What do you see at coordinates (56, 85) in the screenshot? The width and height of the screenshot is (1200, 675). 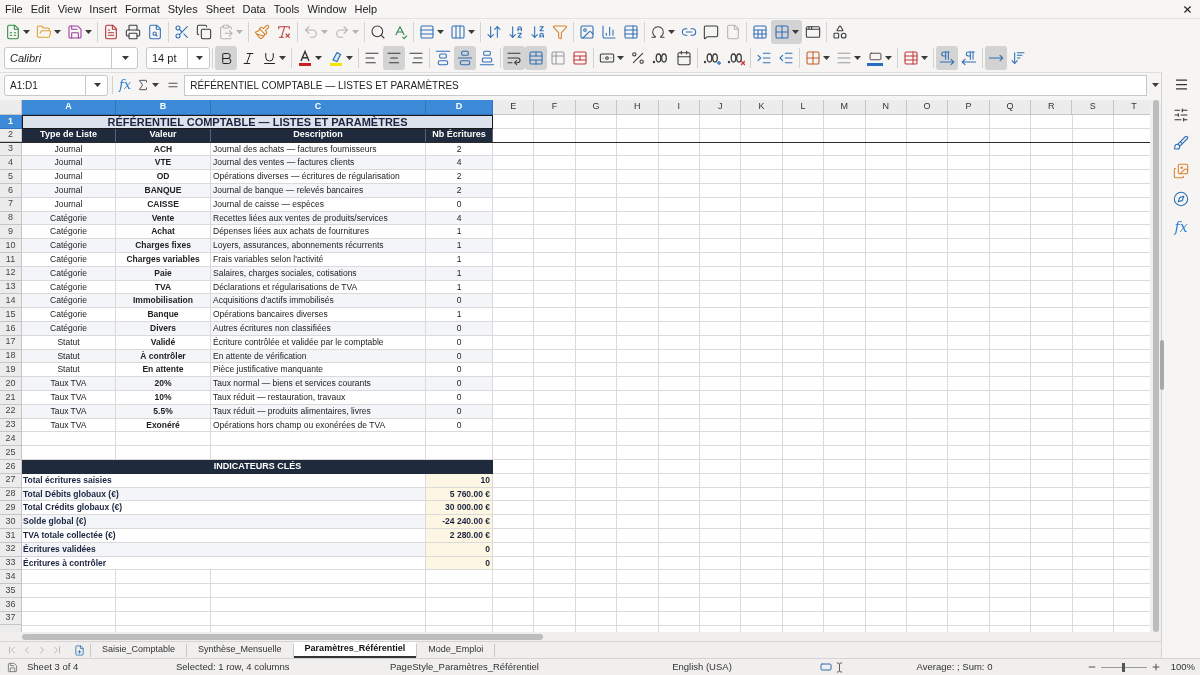 I see `name-box-field: A1:D1` at bounding box center [56, 85].